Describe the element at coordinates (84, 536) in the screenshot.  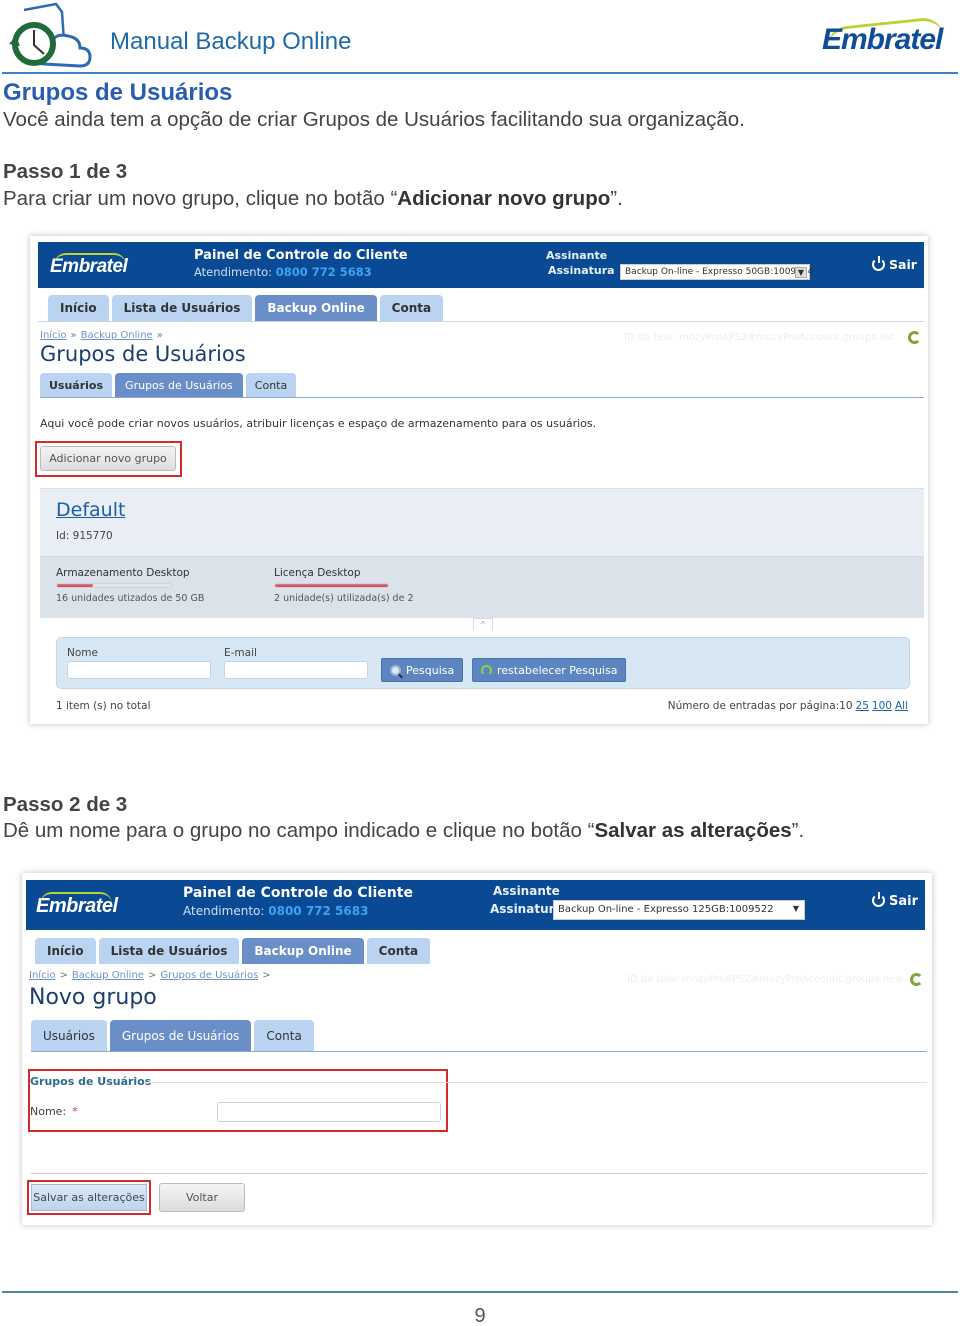
I see `group-id: Id: 915770` at that location.